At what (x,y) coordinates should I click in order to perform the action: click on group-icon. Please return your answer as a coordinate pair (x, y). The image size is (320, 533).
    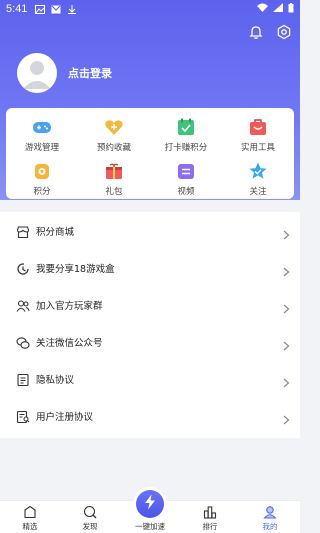
    Looking at the image, I should click on (23, 305).